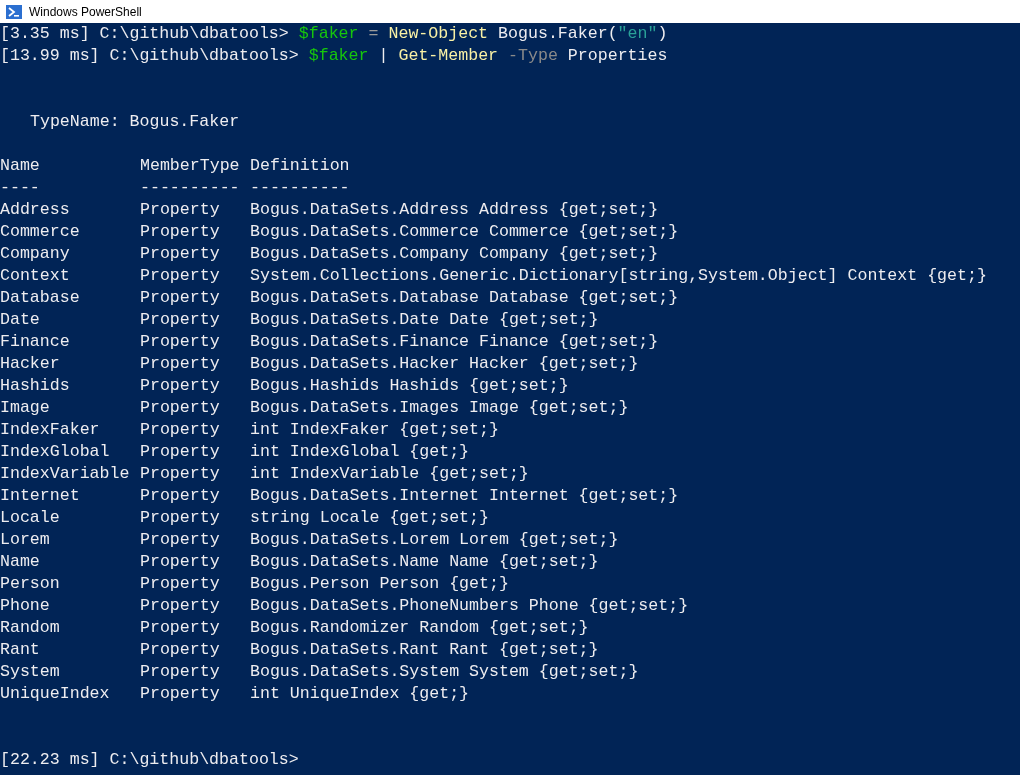 The image size is (1020, 775). Describe the element at coordinates (85, 11) in the screenshot. I see `window-title: Windows PowerShell` at that location.